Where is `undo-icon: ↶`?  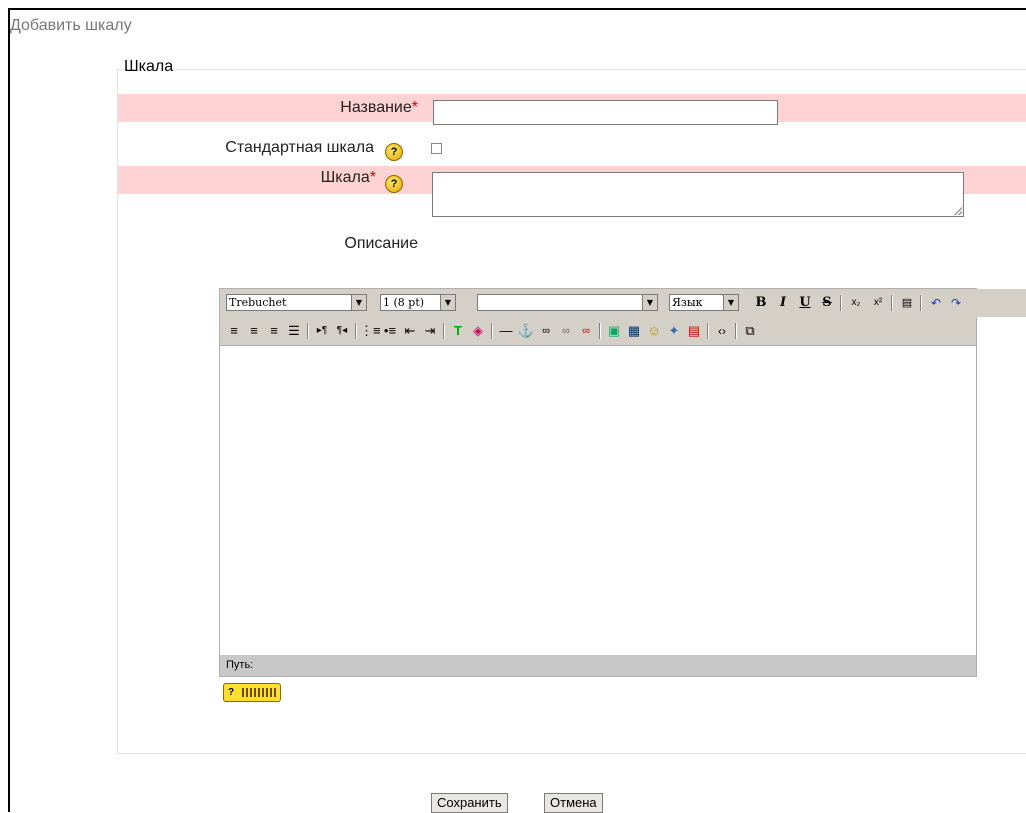
undo-icon: ↶ is located at coordinates (936, 303).